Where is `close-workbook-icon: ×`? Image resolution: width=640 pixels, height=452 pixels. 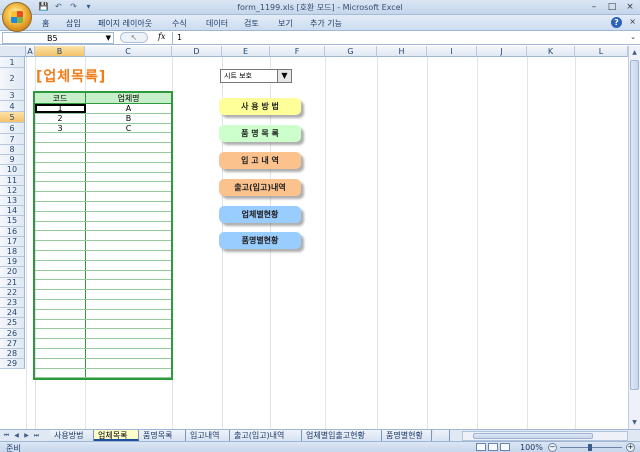 close-workbook-icon: × is located at coordinates (632, 21).